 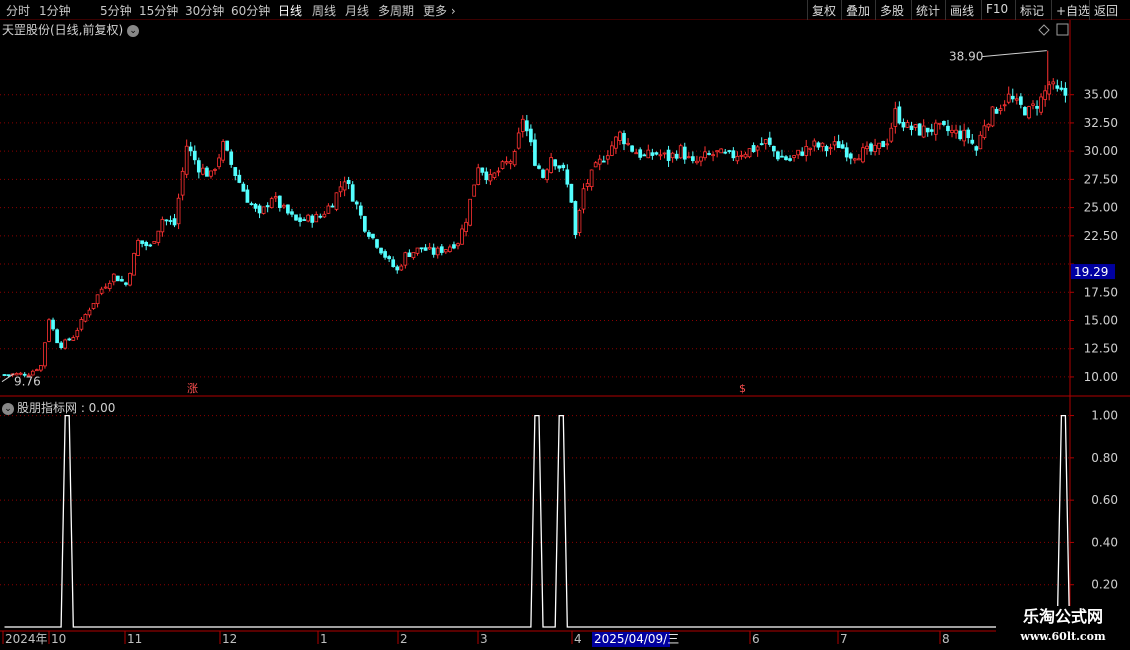 What do you see at coordinates (844, 639) in the screenshot?
I see `date-label: 7` at bounding box center [844, 639].